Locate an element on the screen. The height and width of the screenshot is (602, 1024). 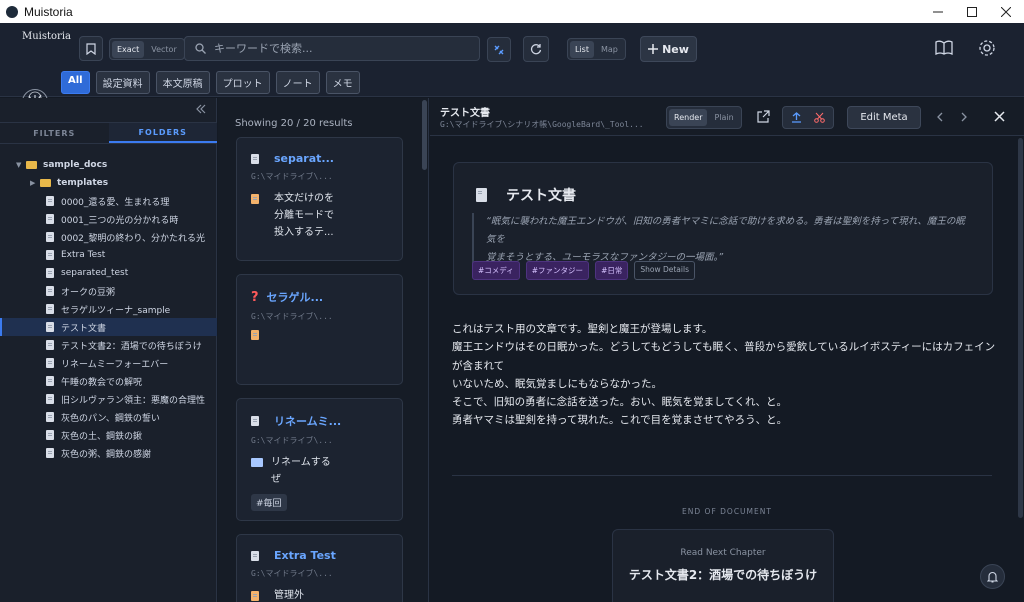
scissors-icon is located at coordinates (819, 117).